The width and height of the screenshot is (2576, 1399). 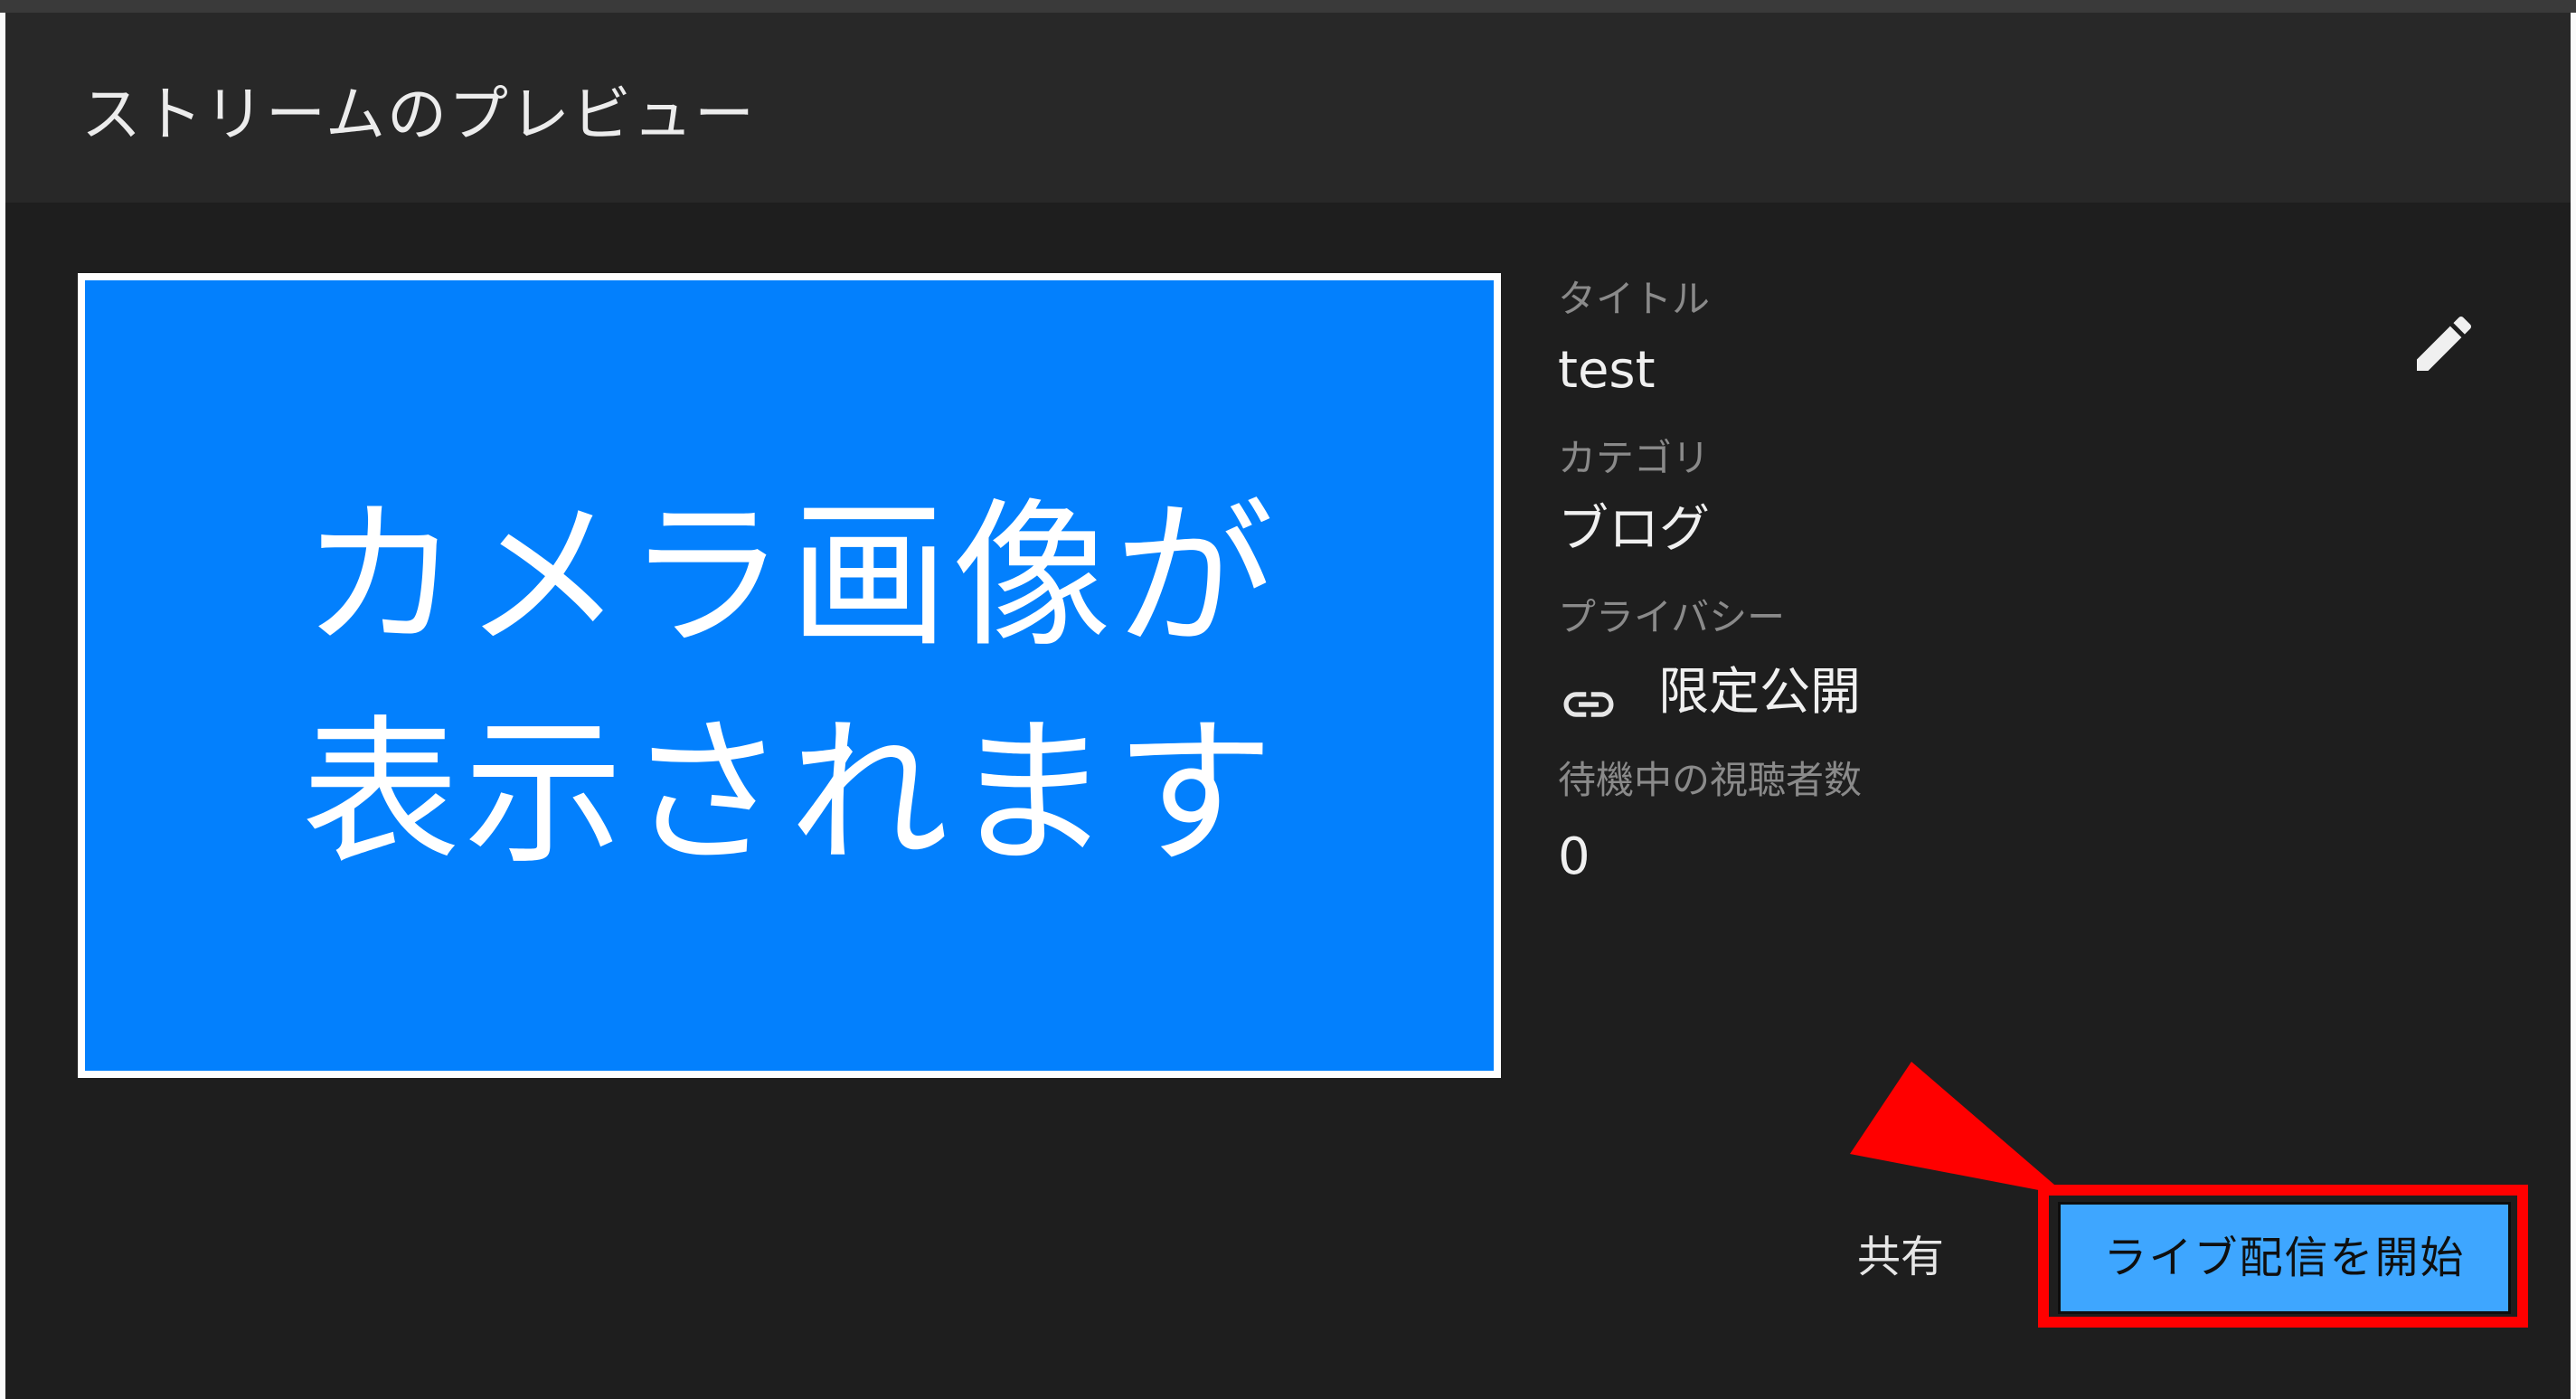 What do you see at coordinates (789, 793) in the screenshot?
I see `camera-preview-line-2: 表示されます` at bounding box center [789, 793].